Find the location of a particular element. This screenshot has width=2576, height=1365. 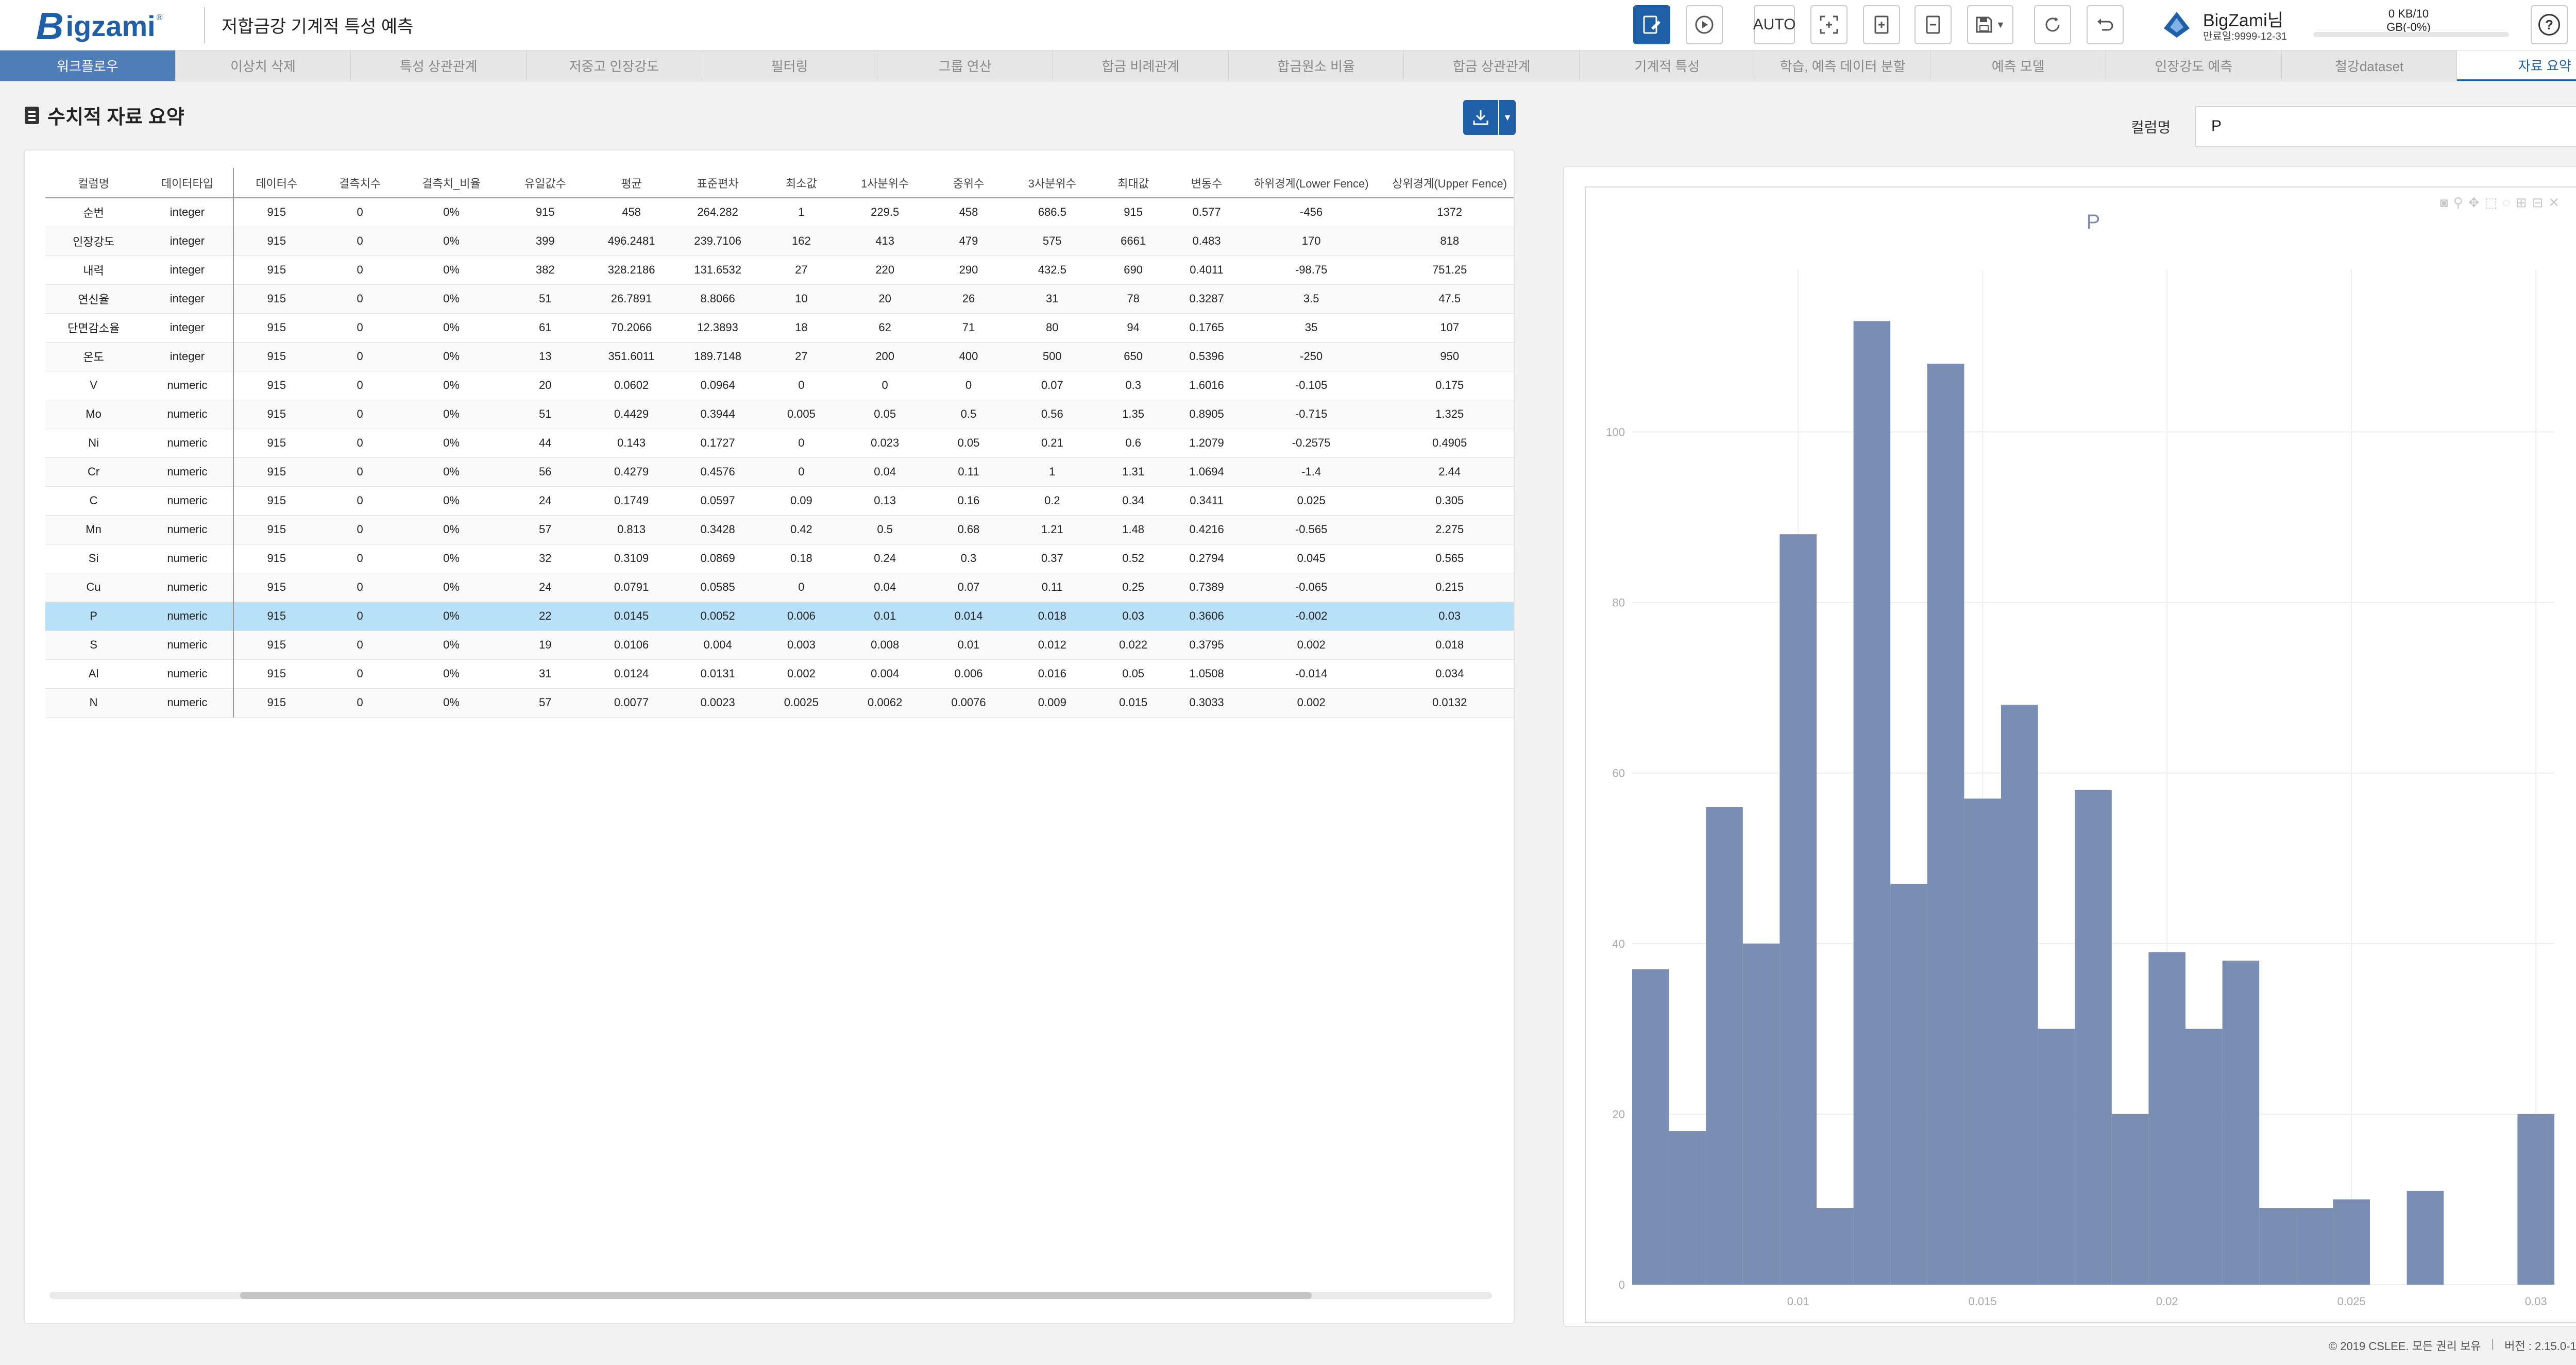

run-button is located at coordinates (1704, 24).